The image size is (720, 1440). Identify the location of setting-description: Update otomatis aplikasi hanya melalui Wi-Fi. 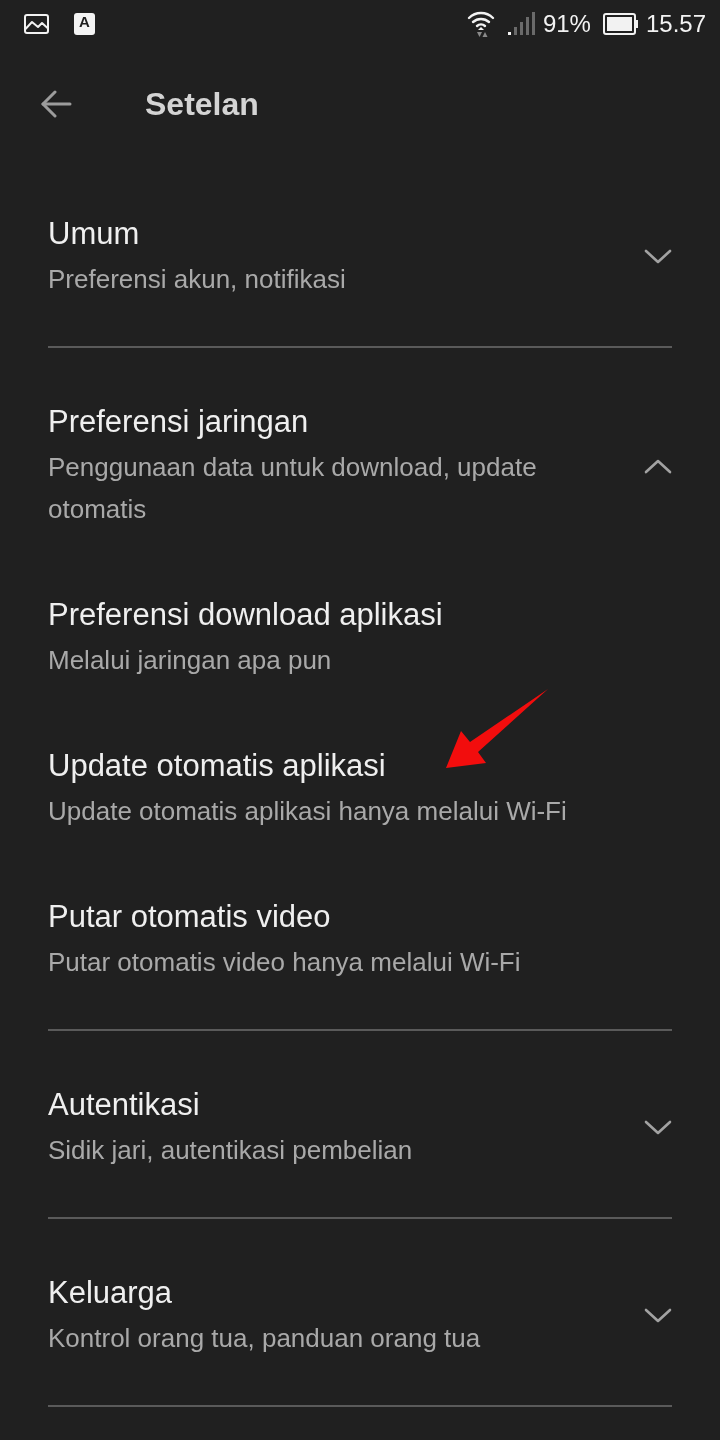
(307, 811).